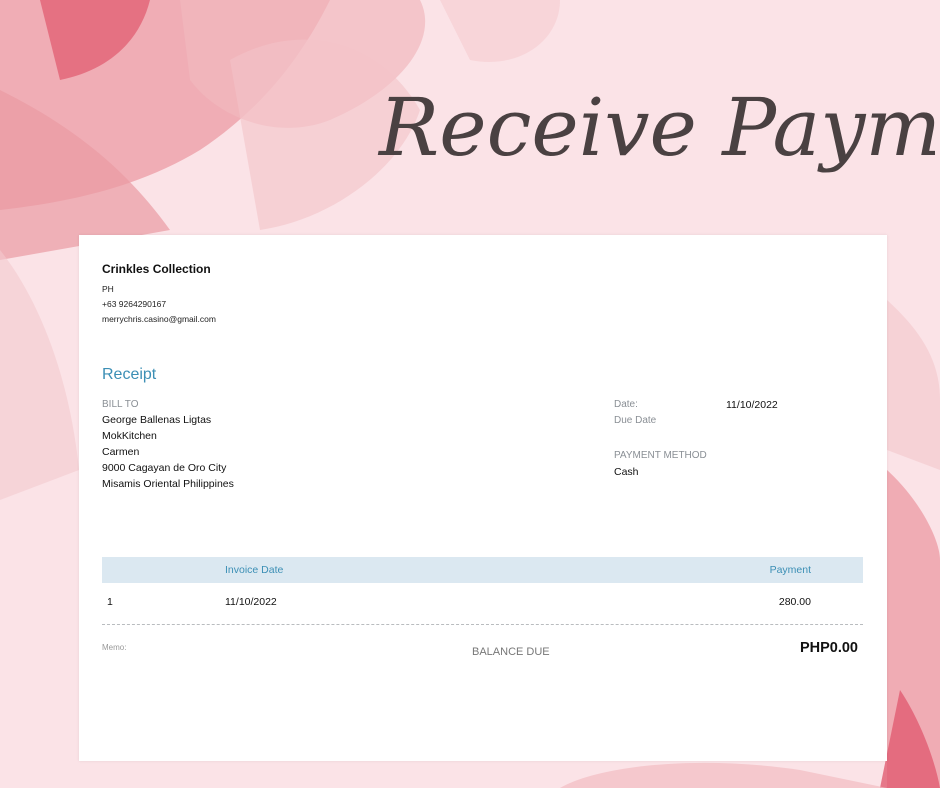  What do you see at coordinates (482, 624) in the screenshot?
I see `divider` at bounding box center [482, 624].